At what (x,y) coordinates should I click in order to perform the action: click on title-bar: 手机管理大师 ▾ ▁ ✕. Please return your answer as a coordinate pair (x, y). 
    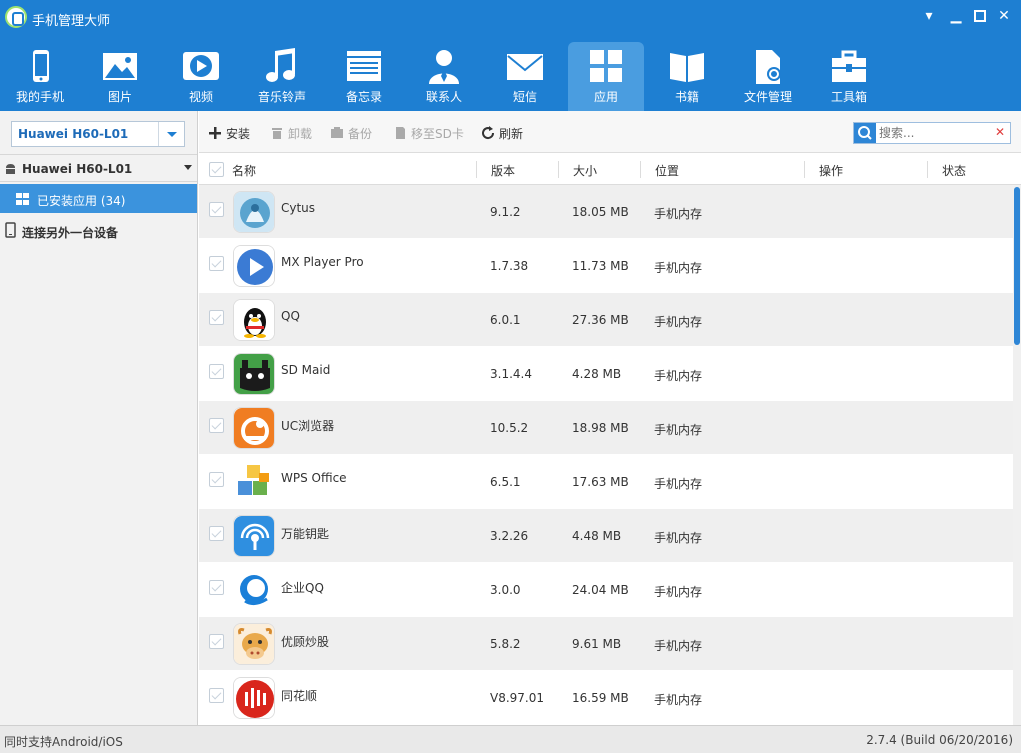
    Looking at the image, I should click on (510, 18).